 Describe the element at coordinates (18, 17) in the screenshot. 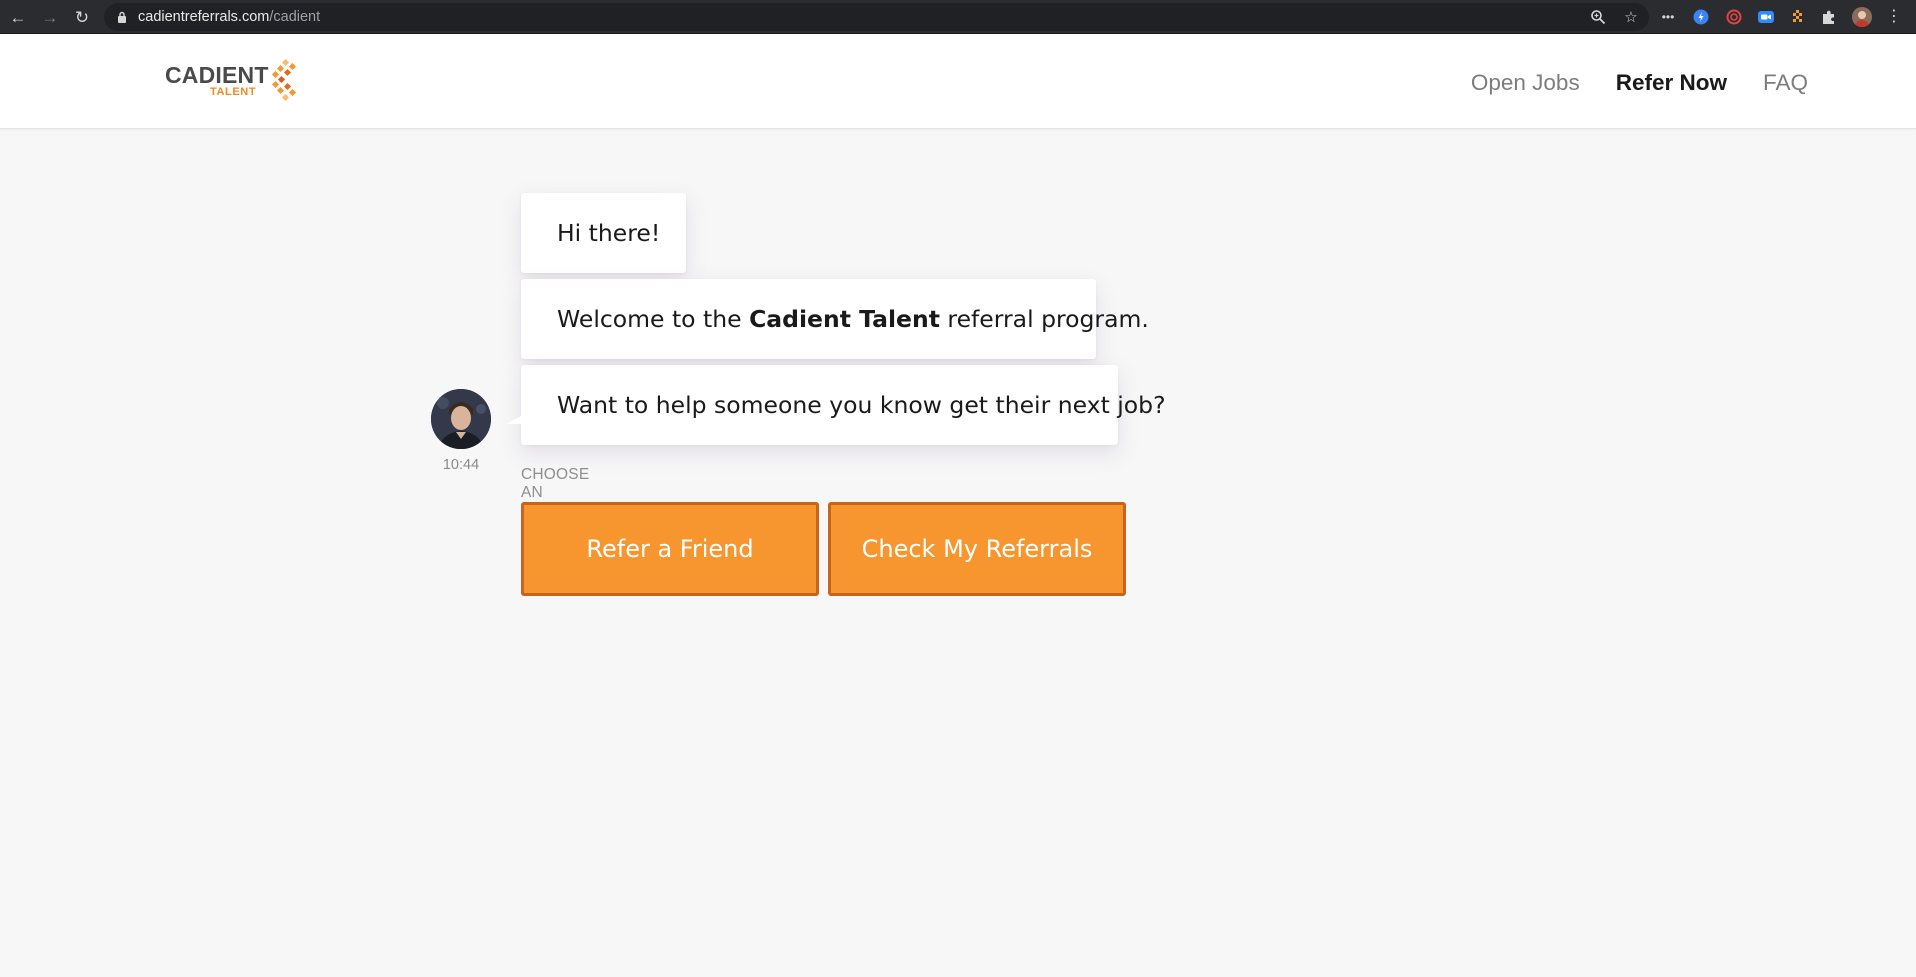

I see `back-arrow-icon: ←` at that location.